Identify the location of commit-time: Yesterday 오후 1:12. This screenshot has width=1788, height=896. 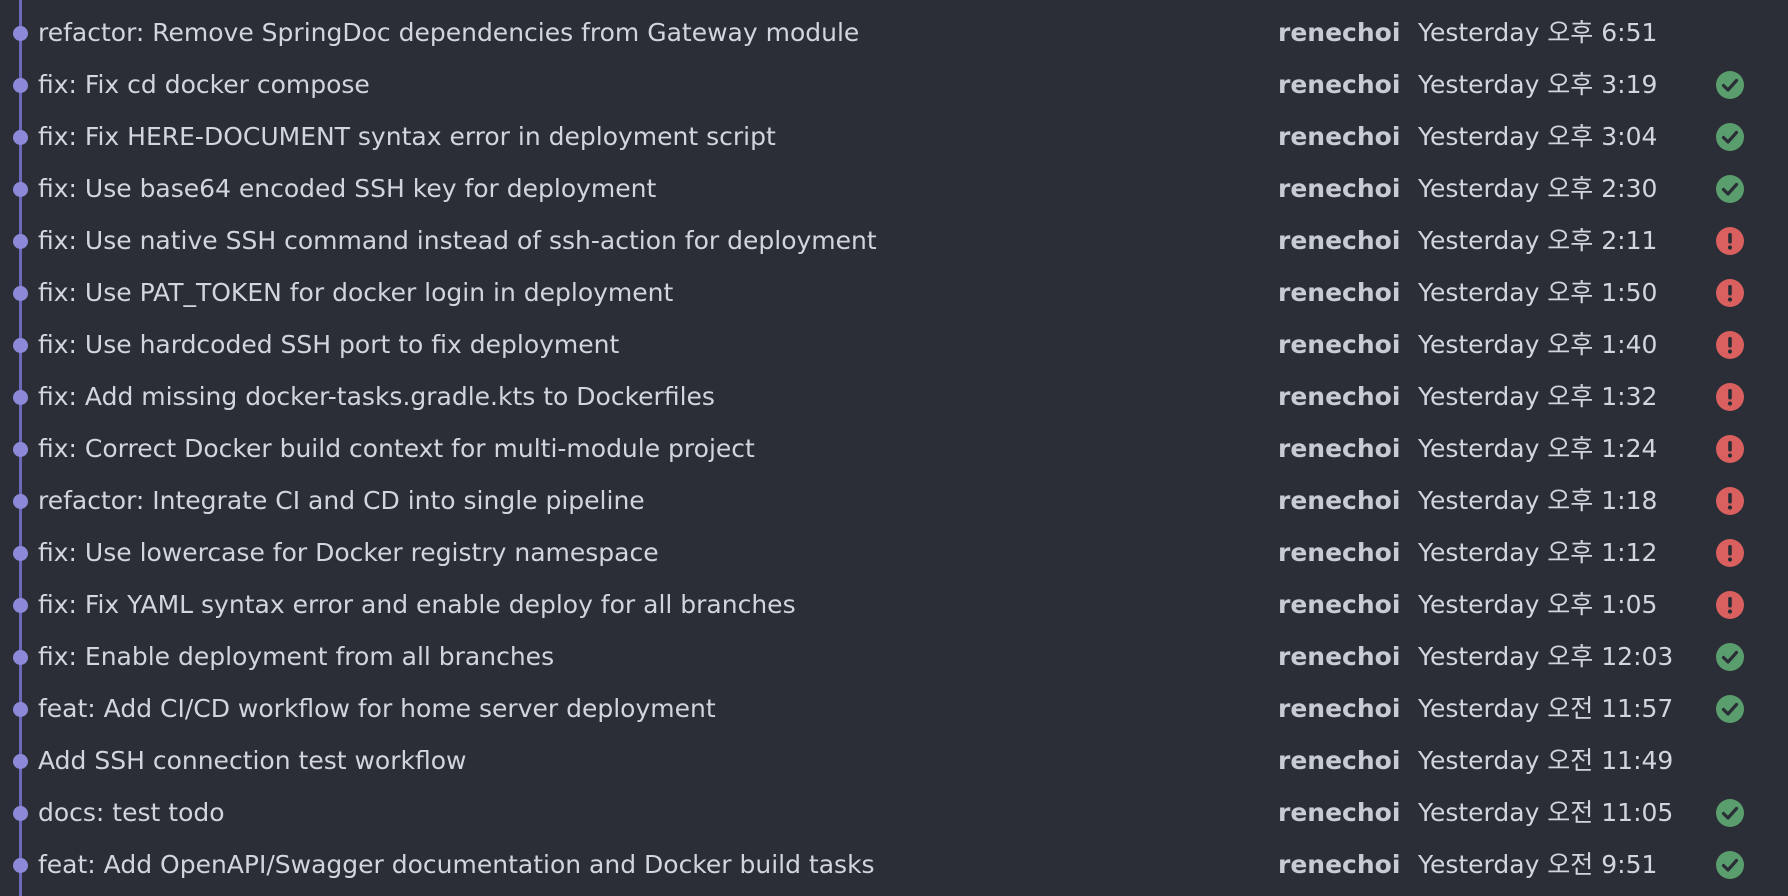
(1538, 552).